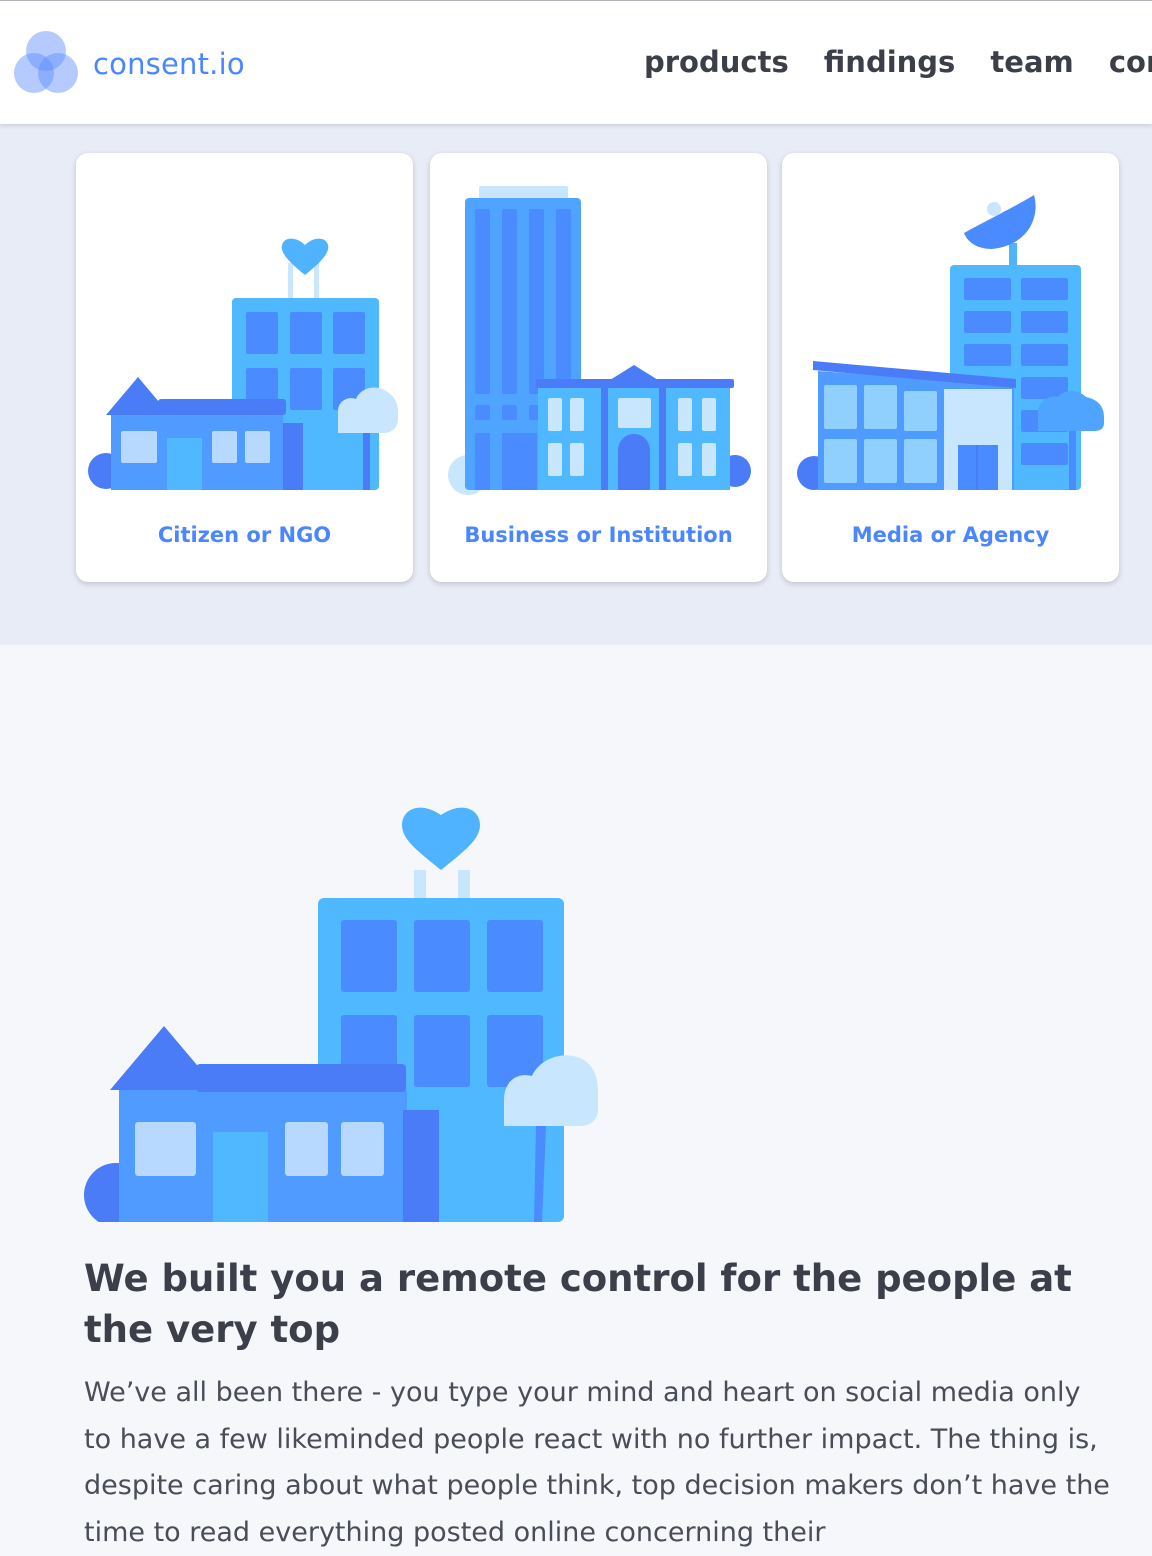  What do you see at coordinates (576, 62) in the screenshot?
I see `top-navbar: consent.io products findings team contac` at bounding box center [576, 62].